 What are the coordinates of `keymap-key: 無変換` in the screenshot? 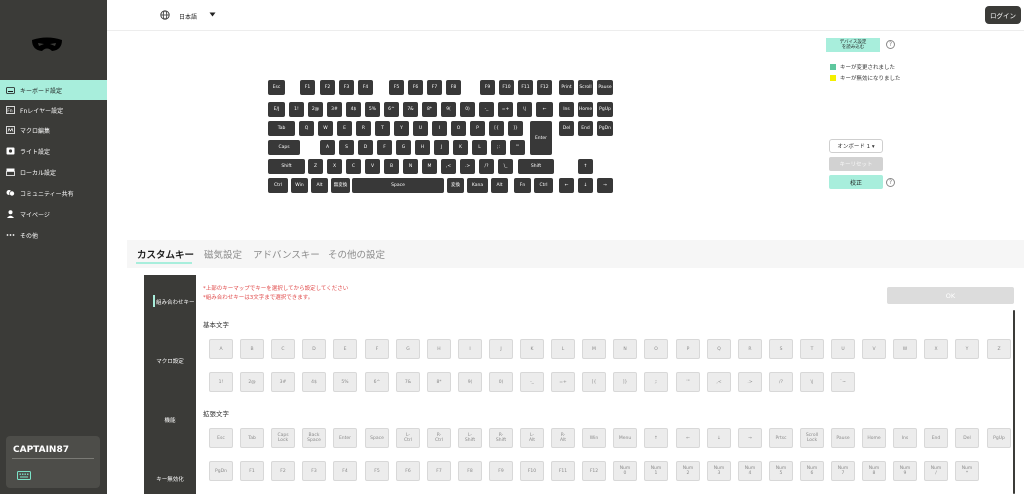 It's located at (340, 185).